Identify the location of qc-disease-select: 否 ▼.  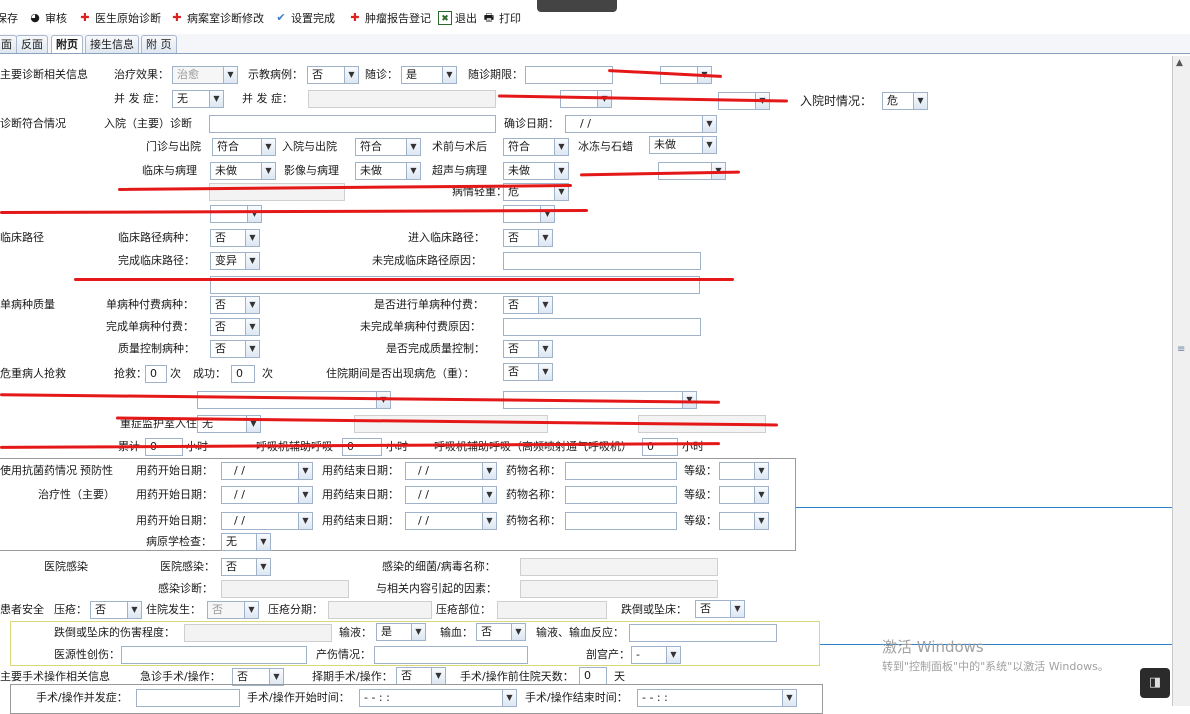
(235, 349).